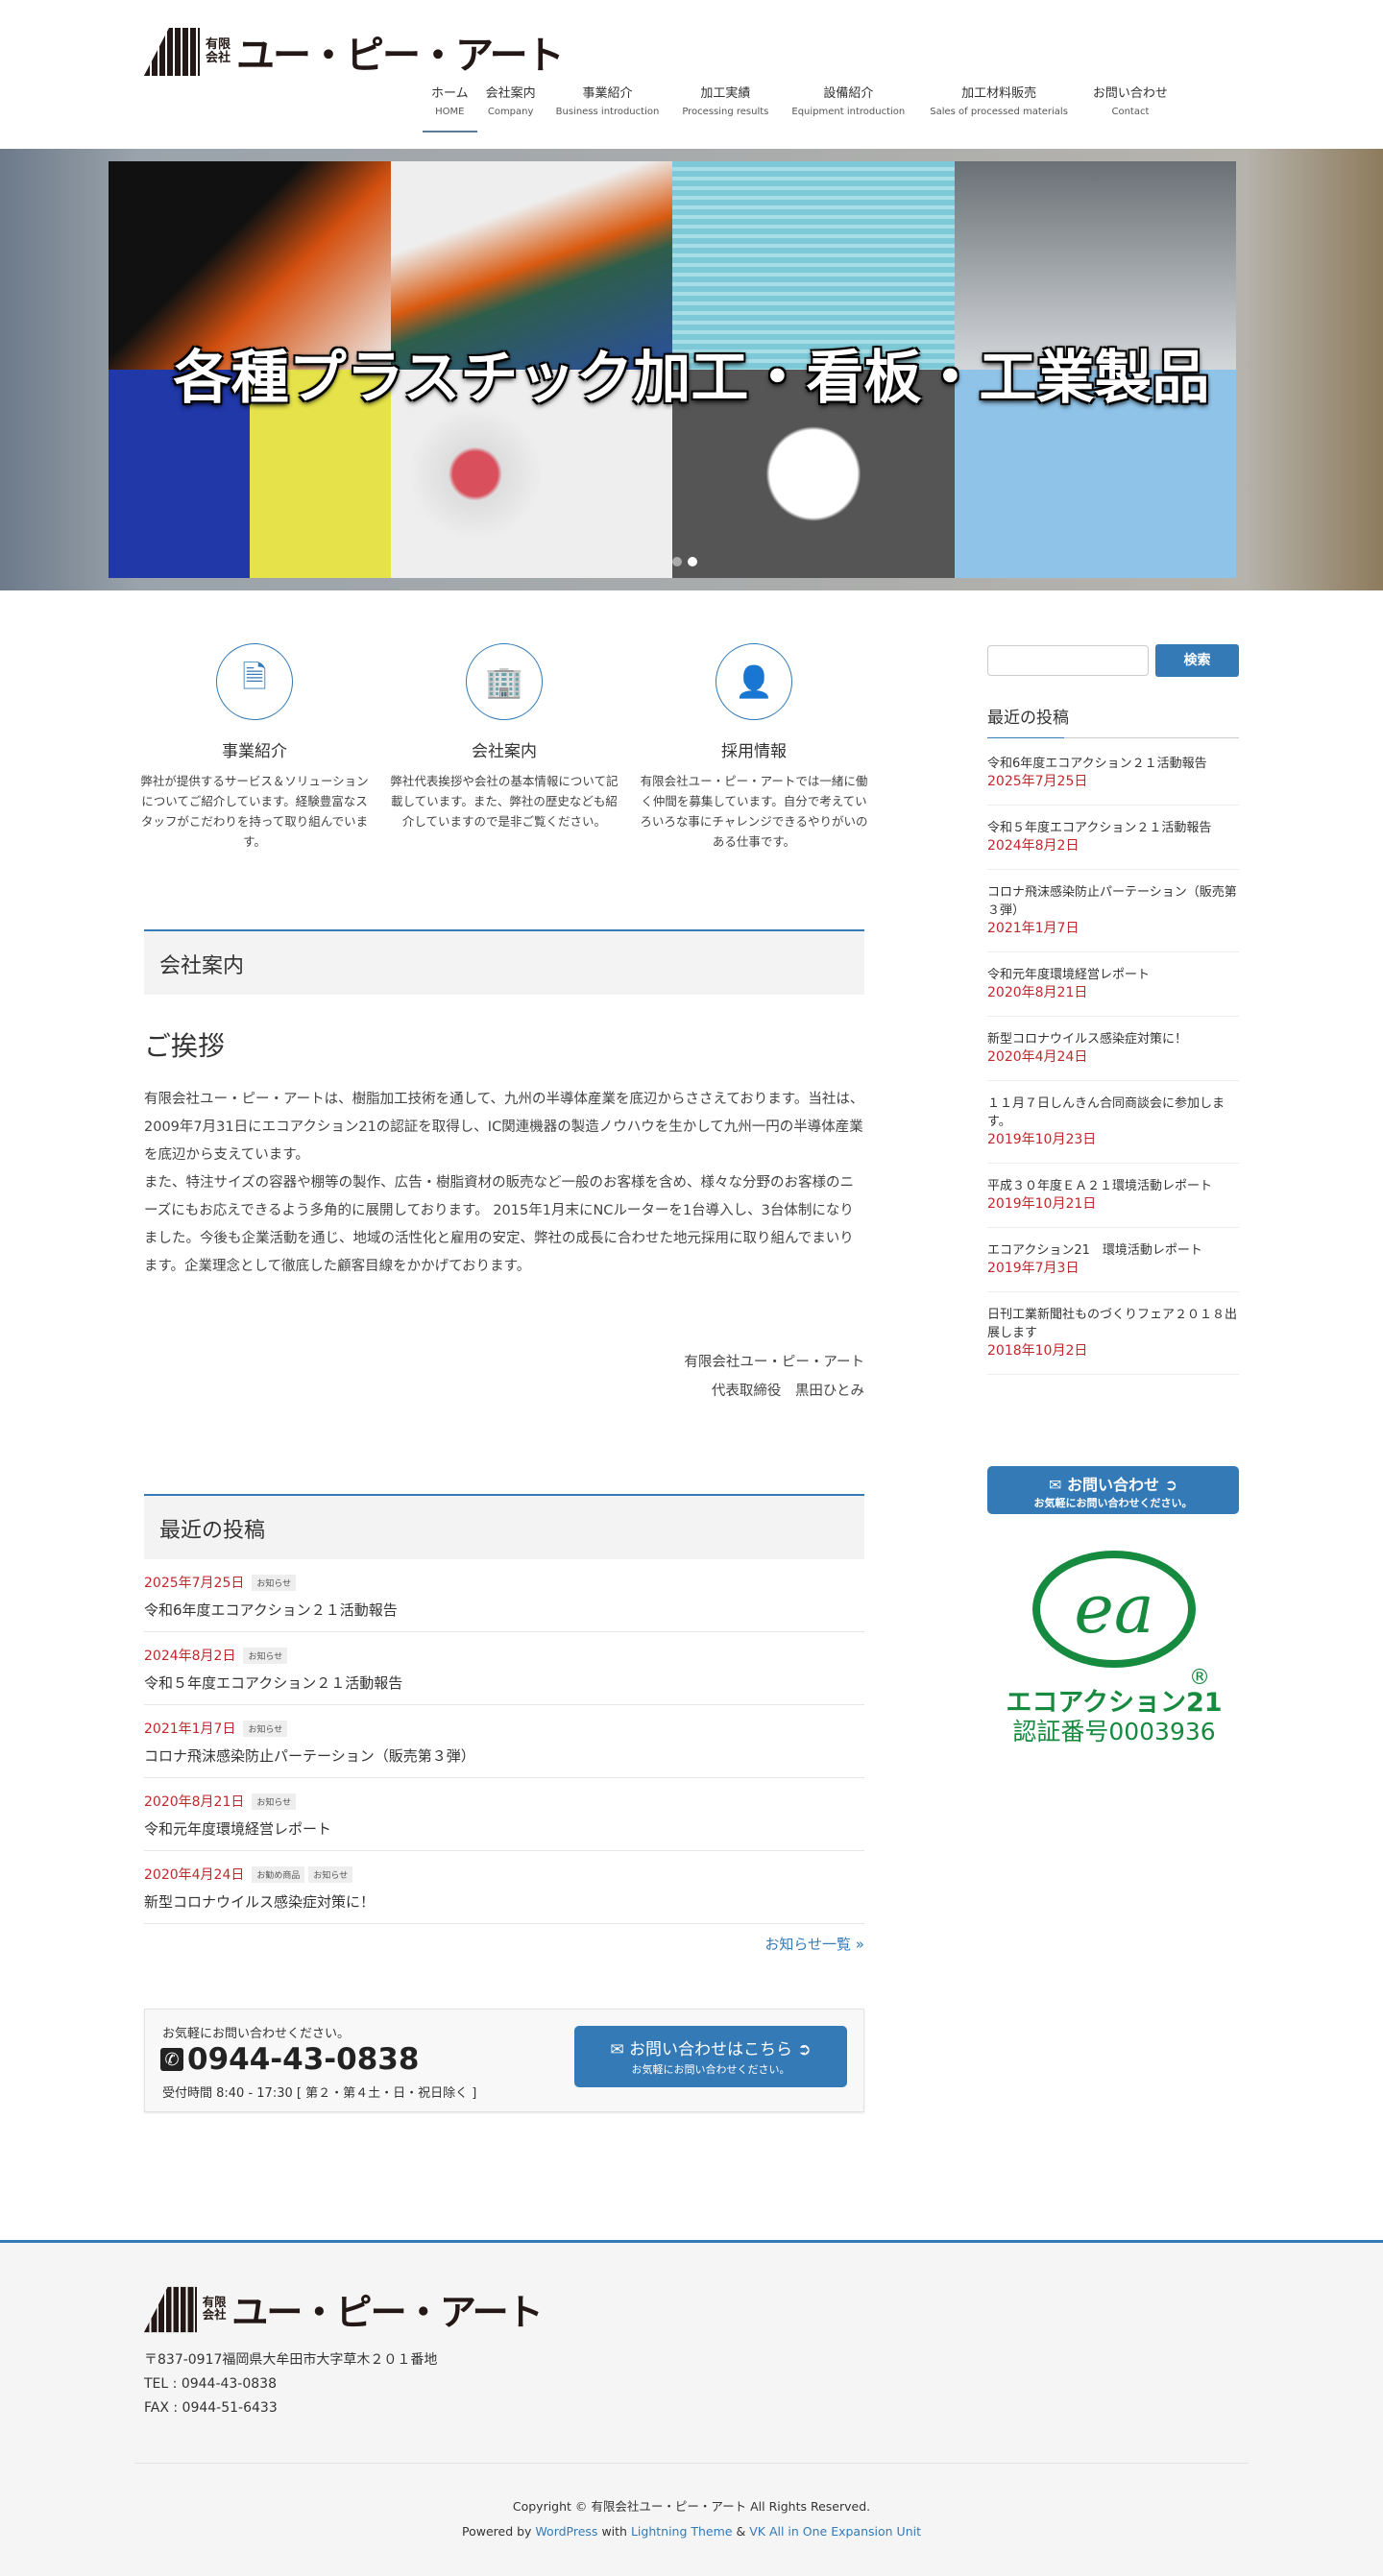 Image resolution: width=1383 pixels, height=2576 pixels. I want to click on phone-number: ✆ 0944-43-0838, so click(289, 2059).